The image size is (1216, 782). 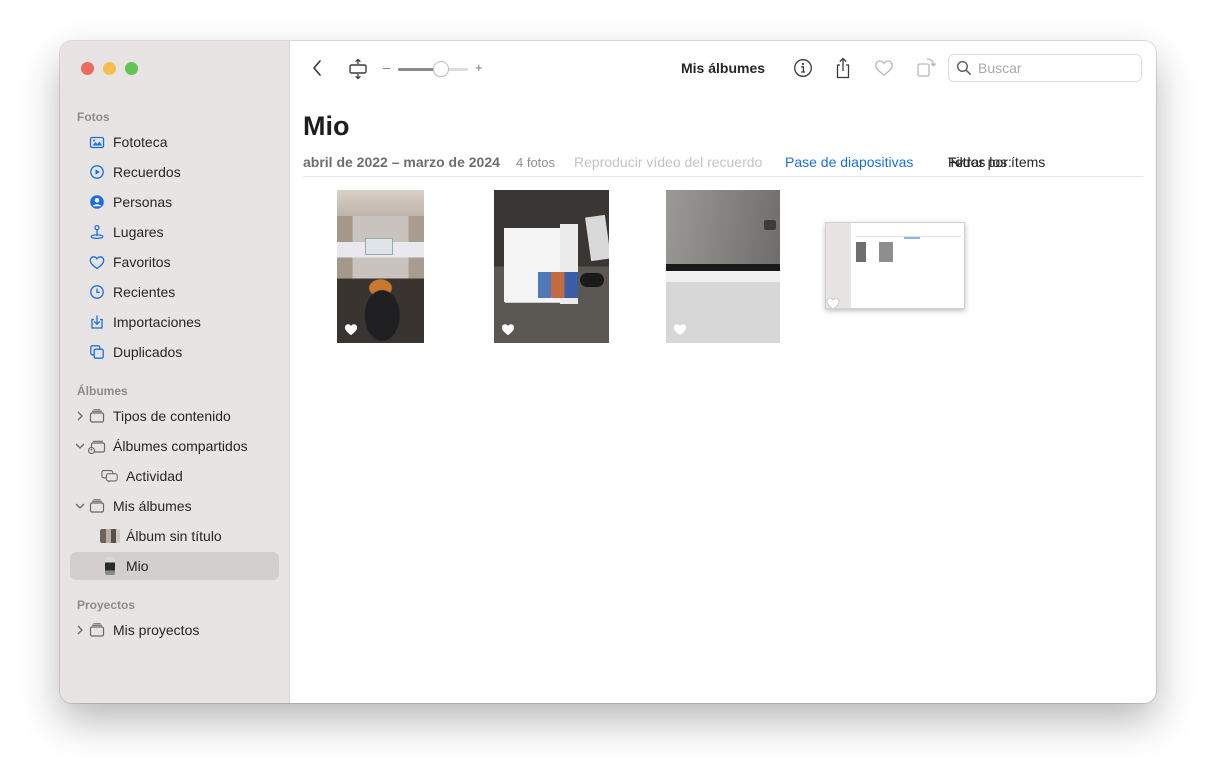 What do you see at coordinates (87, 68) in the screenshot?
I see `close-window-button` at bounding box center [87, 68].